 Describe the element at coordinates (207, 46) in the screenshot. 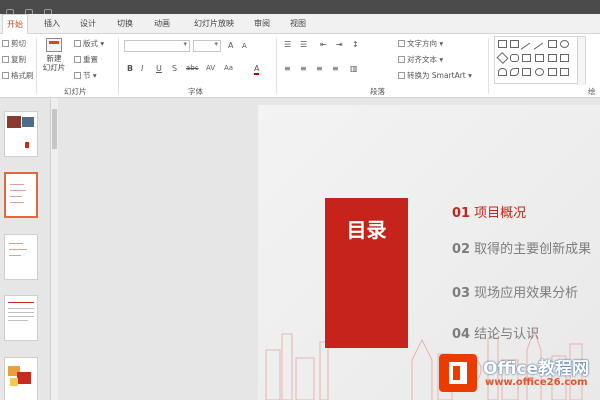

I see `font-size-select` at that location.